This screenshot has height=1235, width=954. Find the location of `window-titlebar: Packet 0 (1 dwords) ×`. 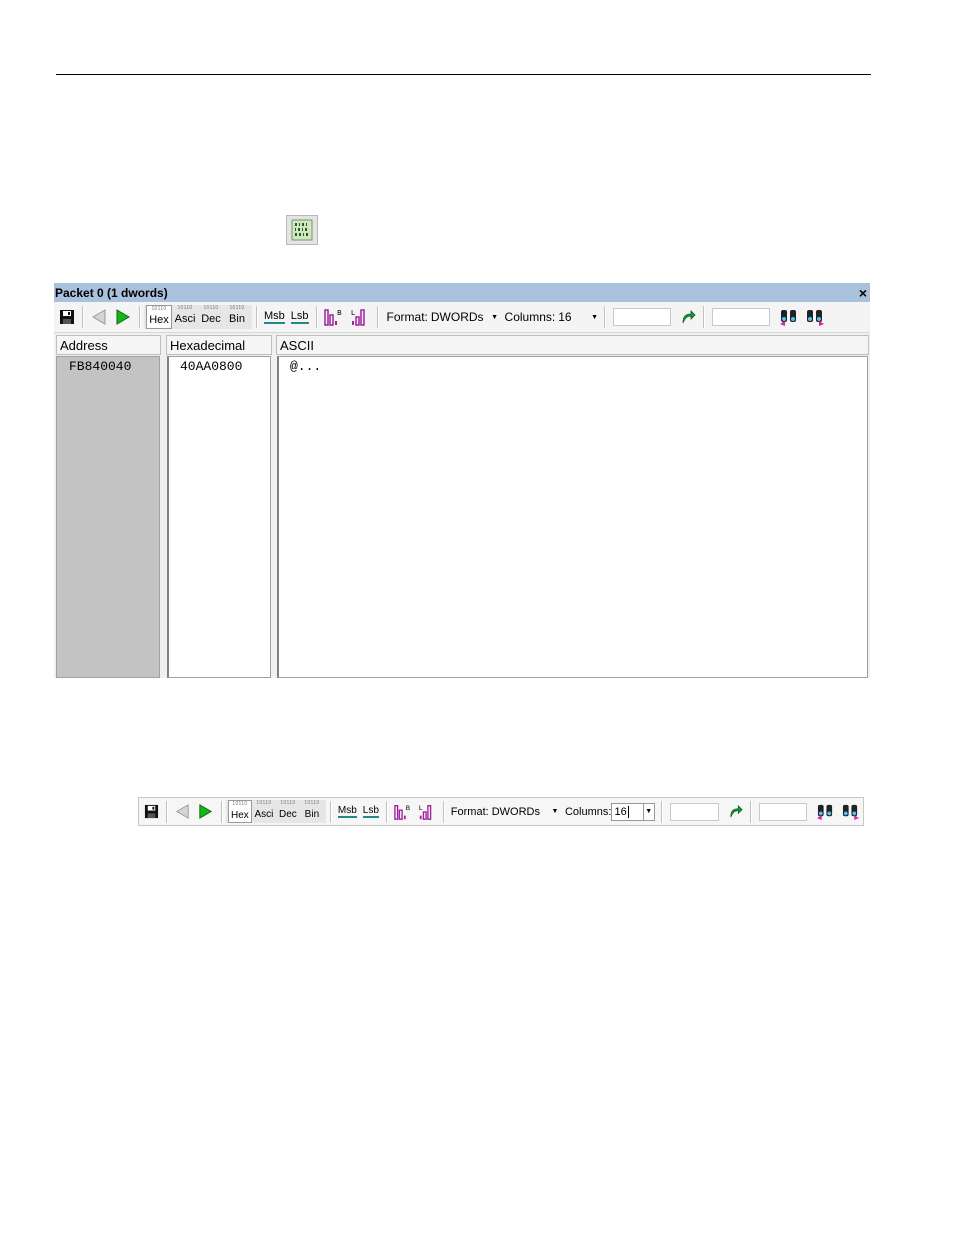

window-titlebar: Packet 0 (1 dwords) × is located at coordinates (462, 292).